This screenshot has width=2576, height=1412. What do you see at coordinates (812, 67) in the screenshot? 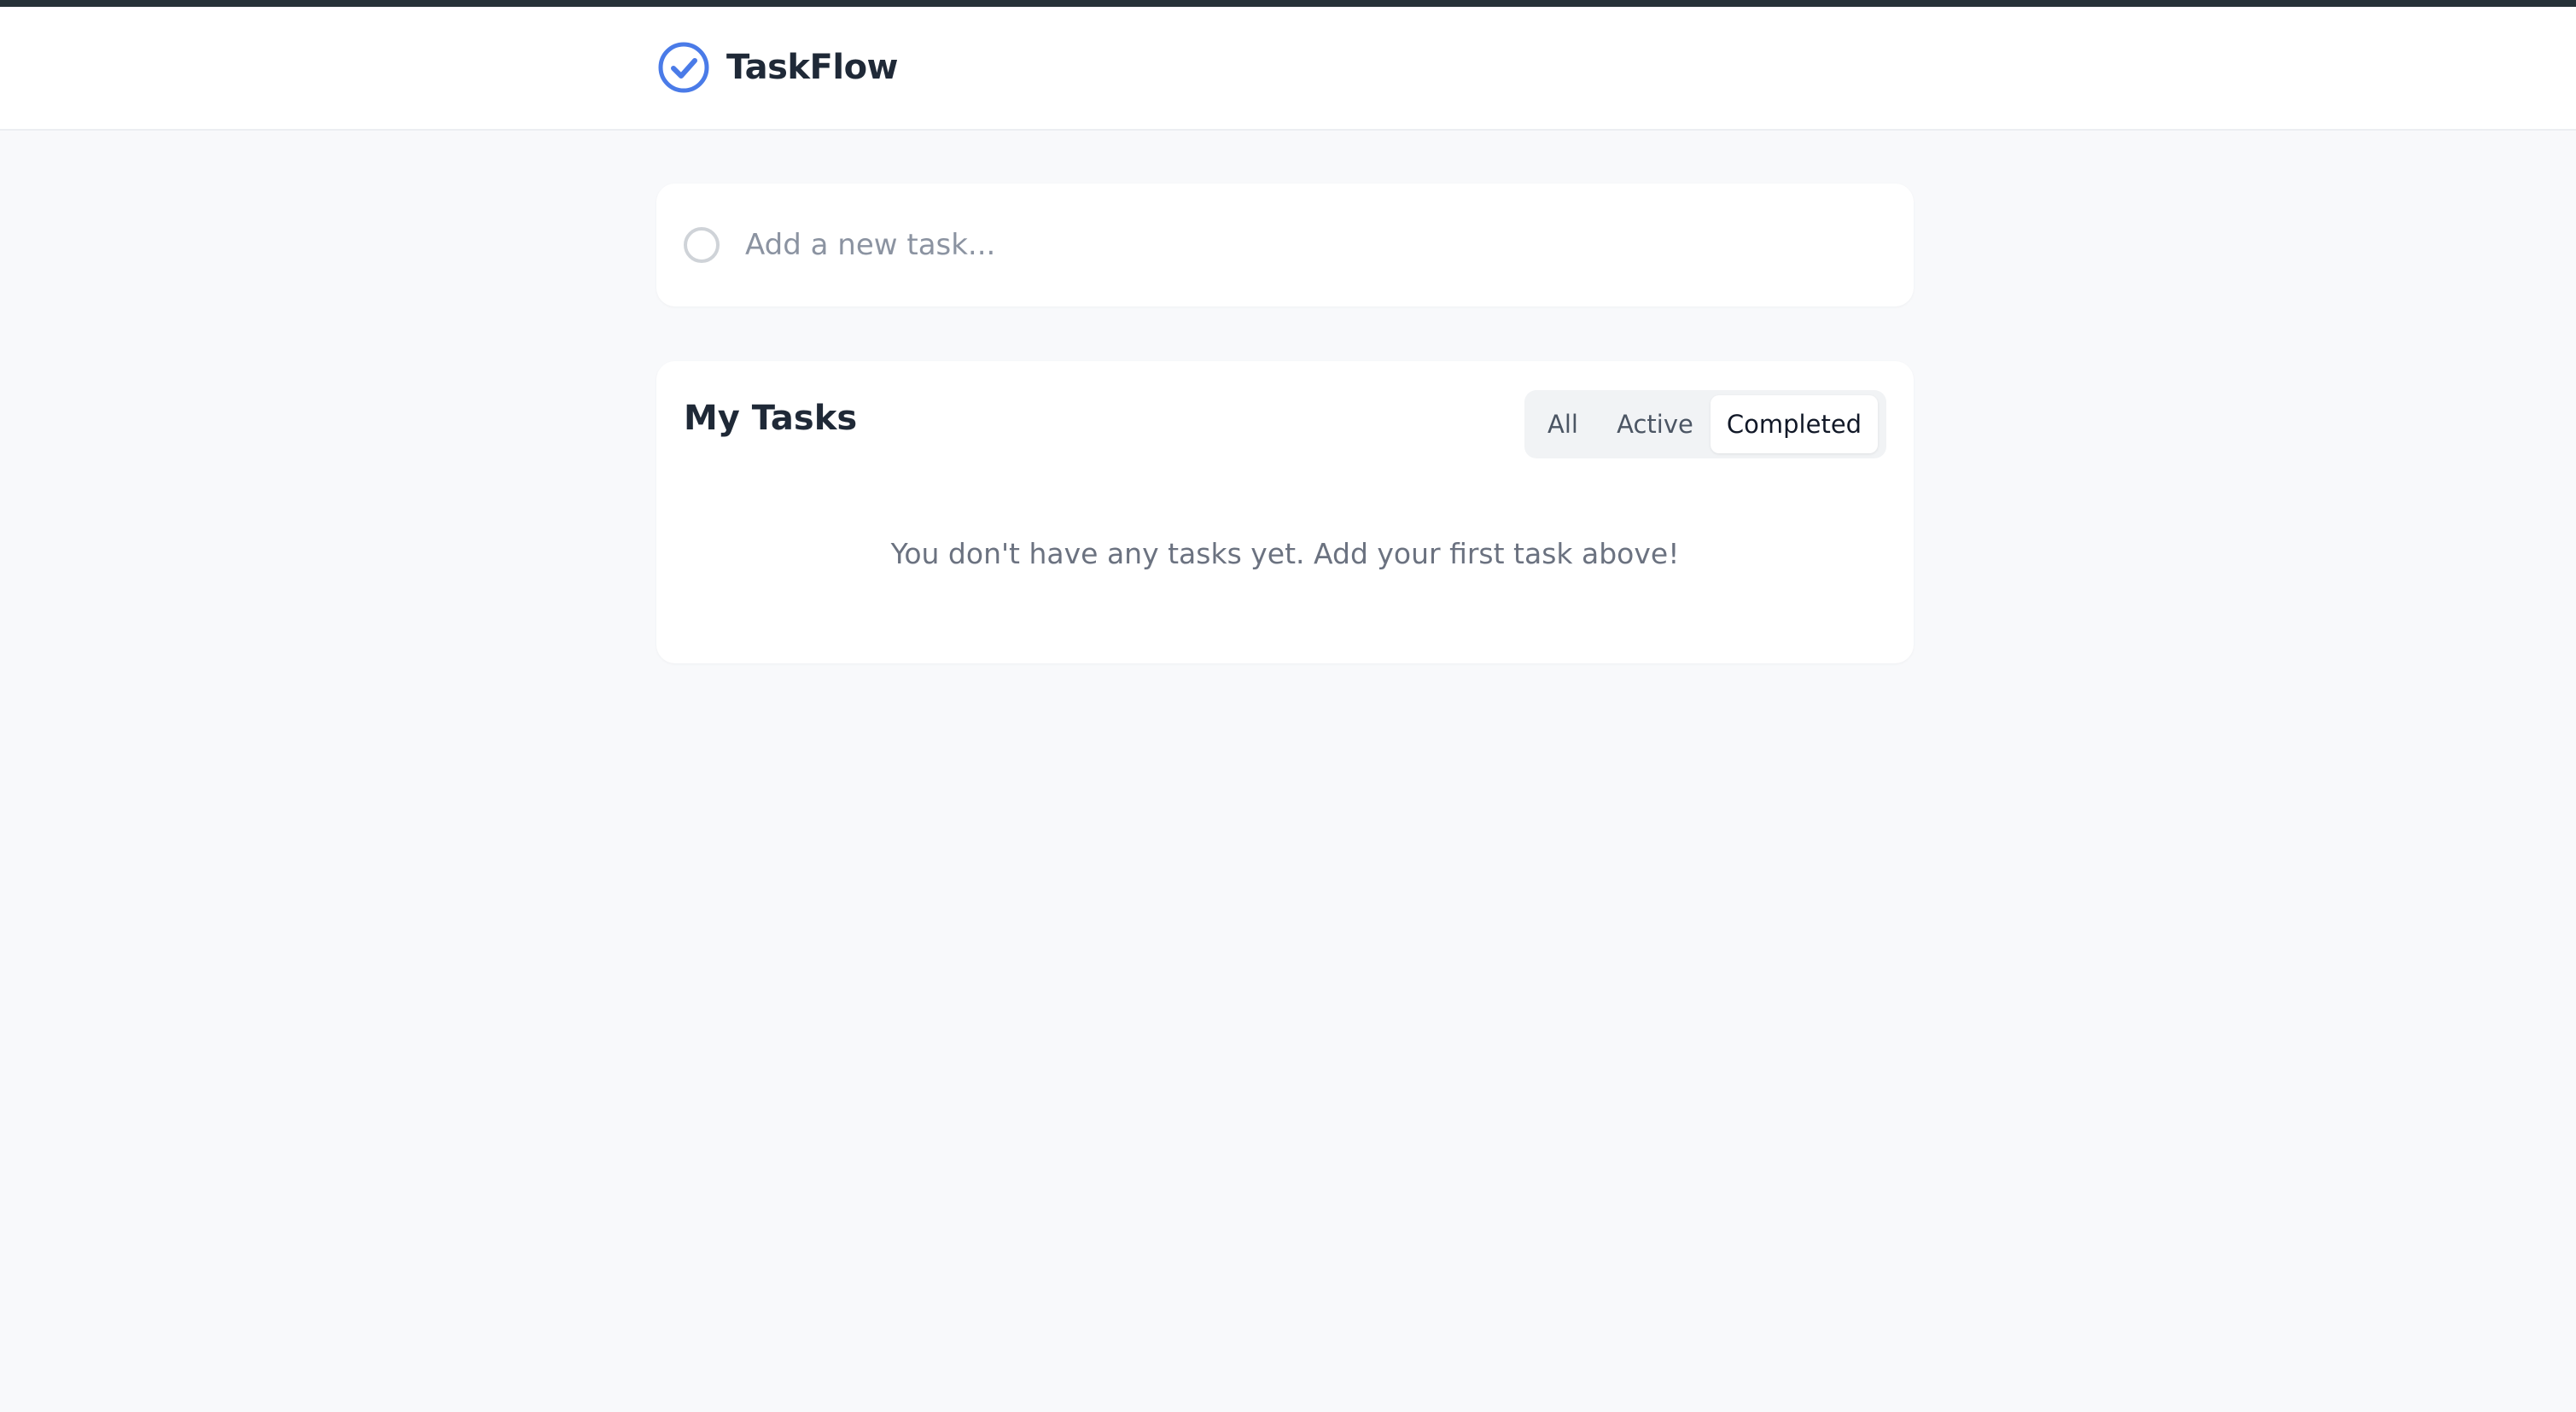
I see `app-name: TaskFlow` at bounding box center [812, 67].